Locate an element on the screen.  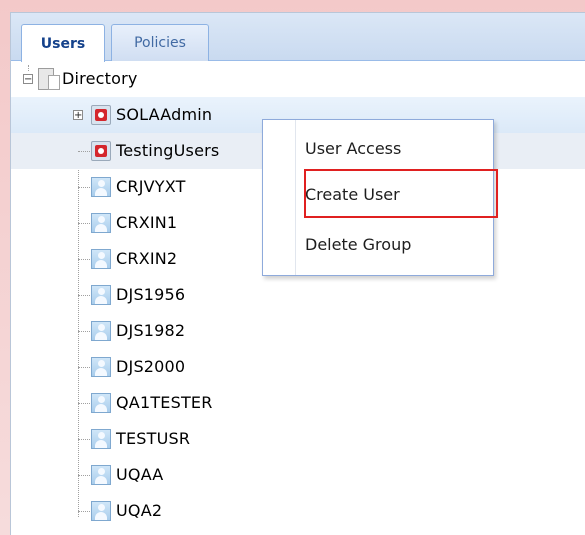
user-label: QA1TESTER is located at coordinates (164, 402).